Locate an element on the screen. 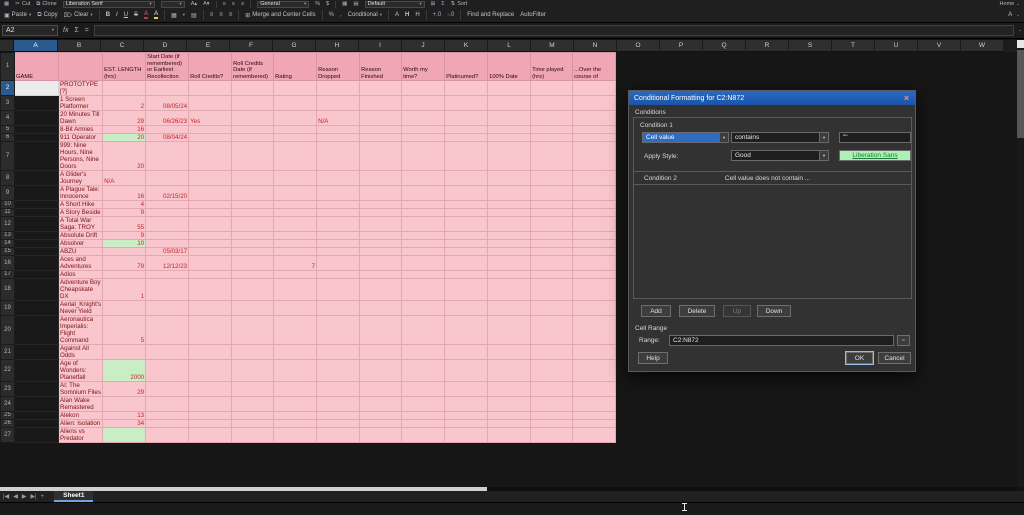 The width and height of the screenshot is (1024, 515). shrink-font-icon: A▾ is located at coordinates (206, 4).